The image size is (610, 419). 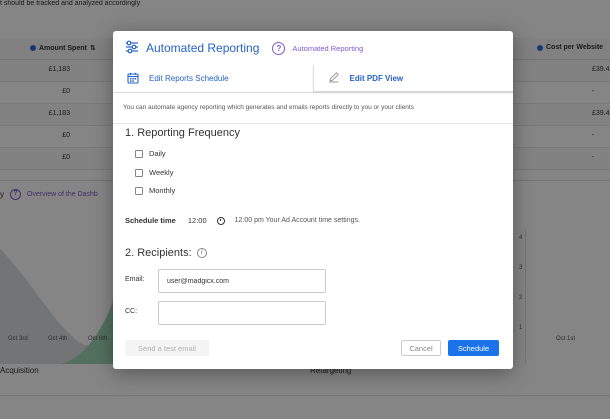 I want to click on tab-label: Edit Reports Schedule, so click(x=189, y=78).